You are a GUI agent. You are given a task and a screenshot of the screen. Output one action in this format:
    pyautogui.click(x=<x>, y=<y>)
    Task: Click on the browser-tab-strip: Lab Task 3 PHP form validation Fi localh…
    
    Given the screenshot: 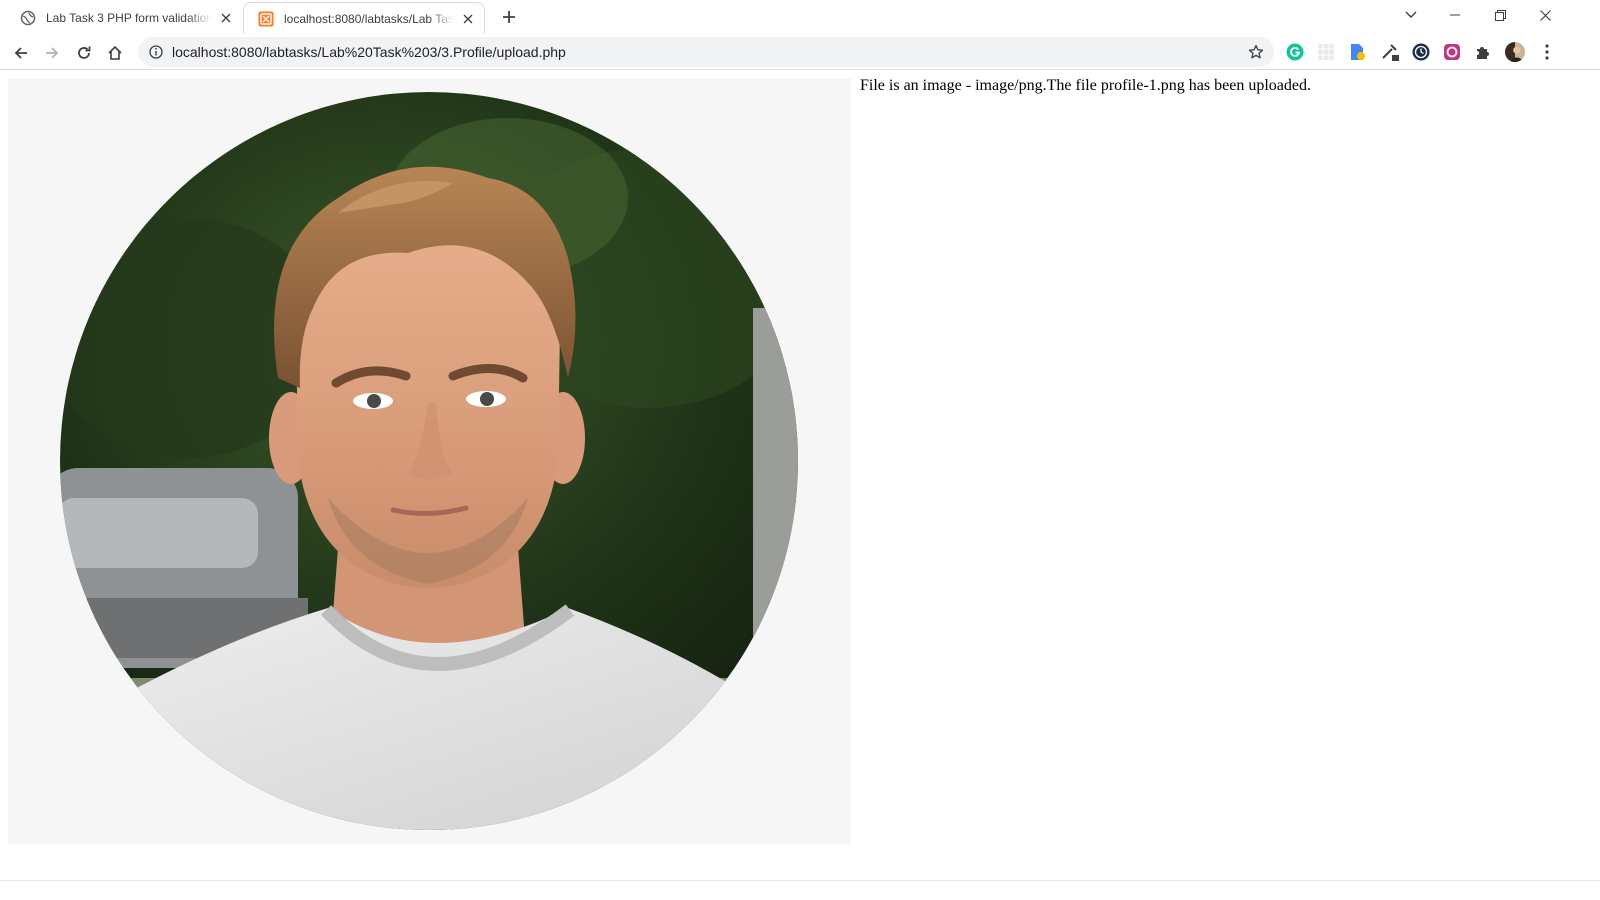 What is the action you would take?
    pyautogui.click(x=800, y=17)
    